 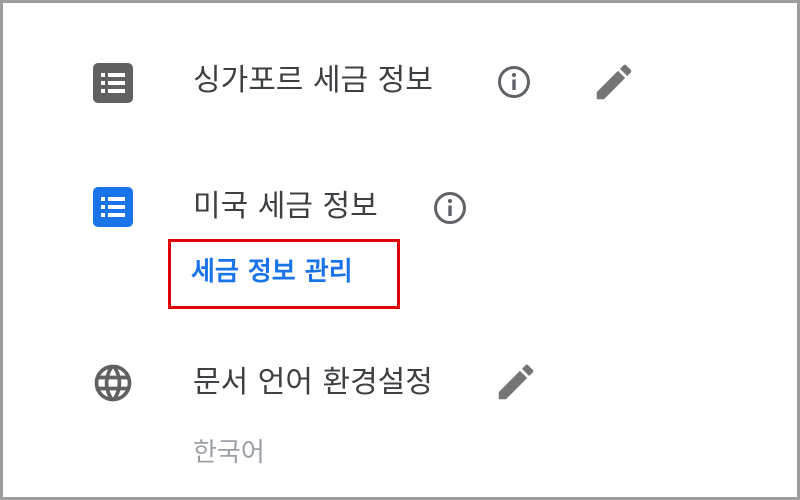 I want to click on manage-tax-info-link: 세금 정보 관리, so click(x=272, y=272).